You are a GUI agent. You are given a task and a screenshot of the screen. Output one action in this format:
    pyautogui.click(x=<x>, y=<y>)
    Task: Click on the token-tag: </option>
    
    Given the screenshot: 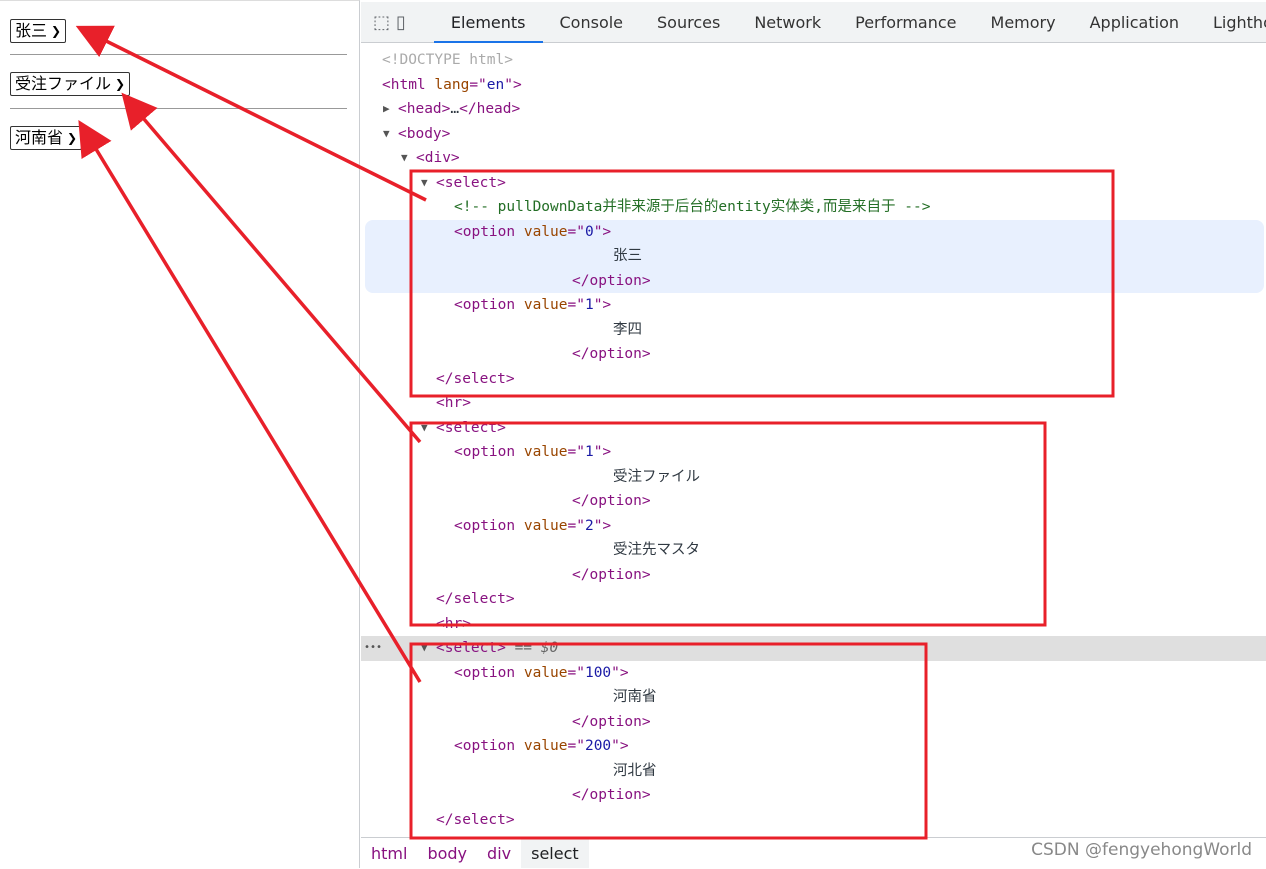 What is the action you would take?
    pyautogui.click(x=611, y=280)
    